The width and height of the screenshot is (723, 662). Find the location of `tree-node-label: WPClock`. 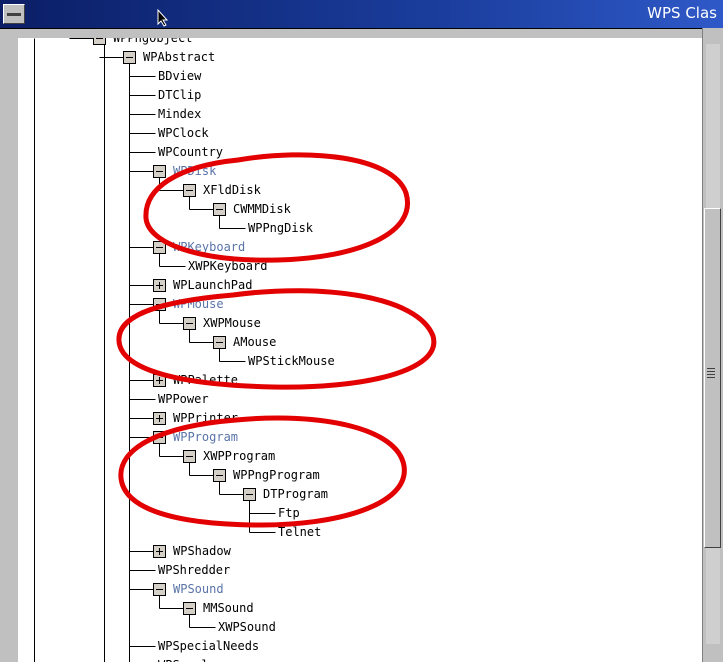

tree-node-label: WPClock is located at coordinates (183, 133).